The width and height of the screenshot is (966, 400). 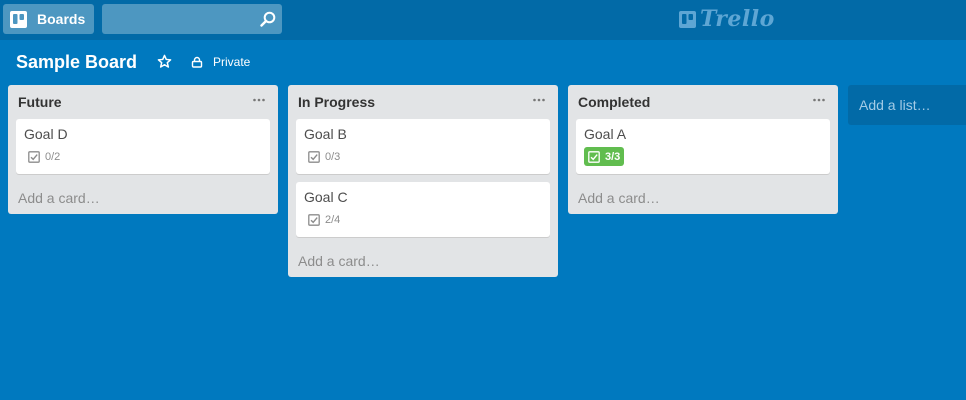 I want to click on search-input, so click(x=177, y=19).